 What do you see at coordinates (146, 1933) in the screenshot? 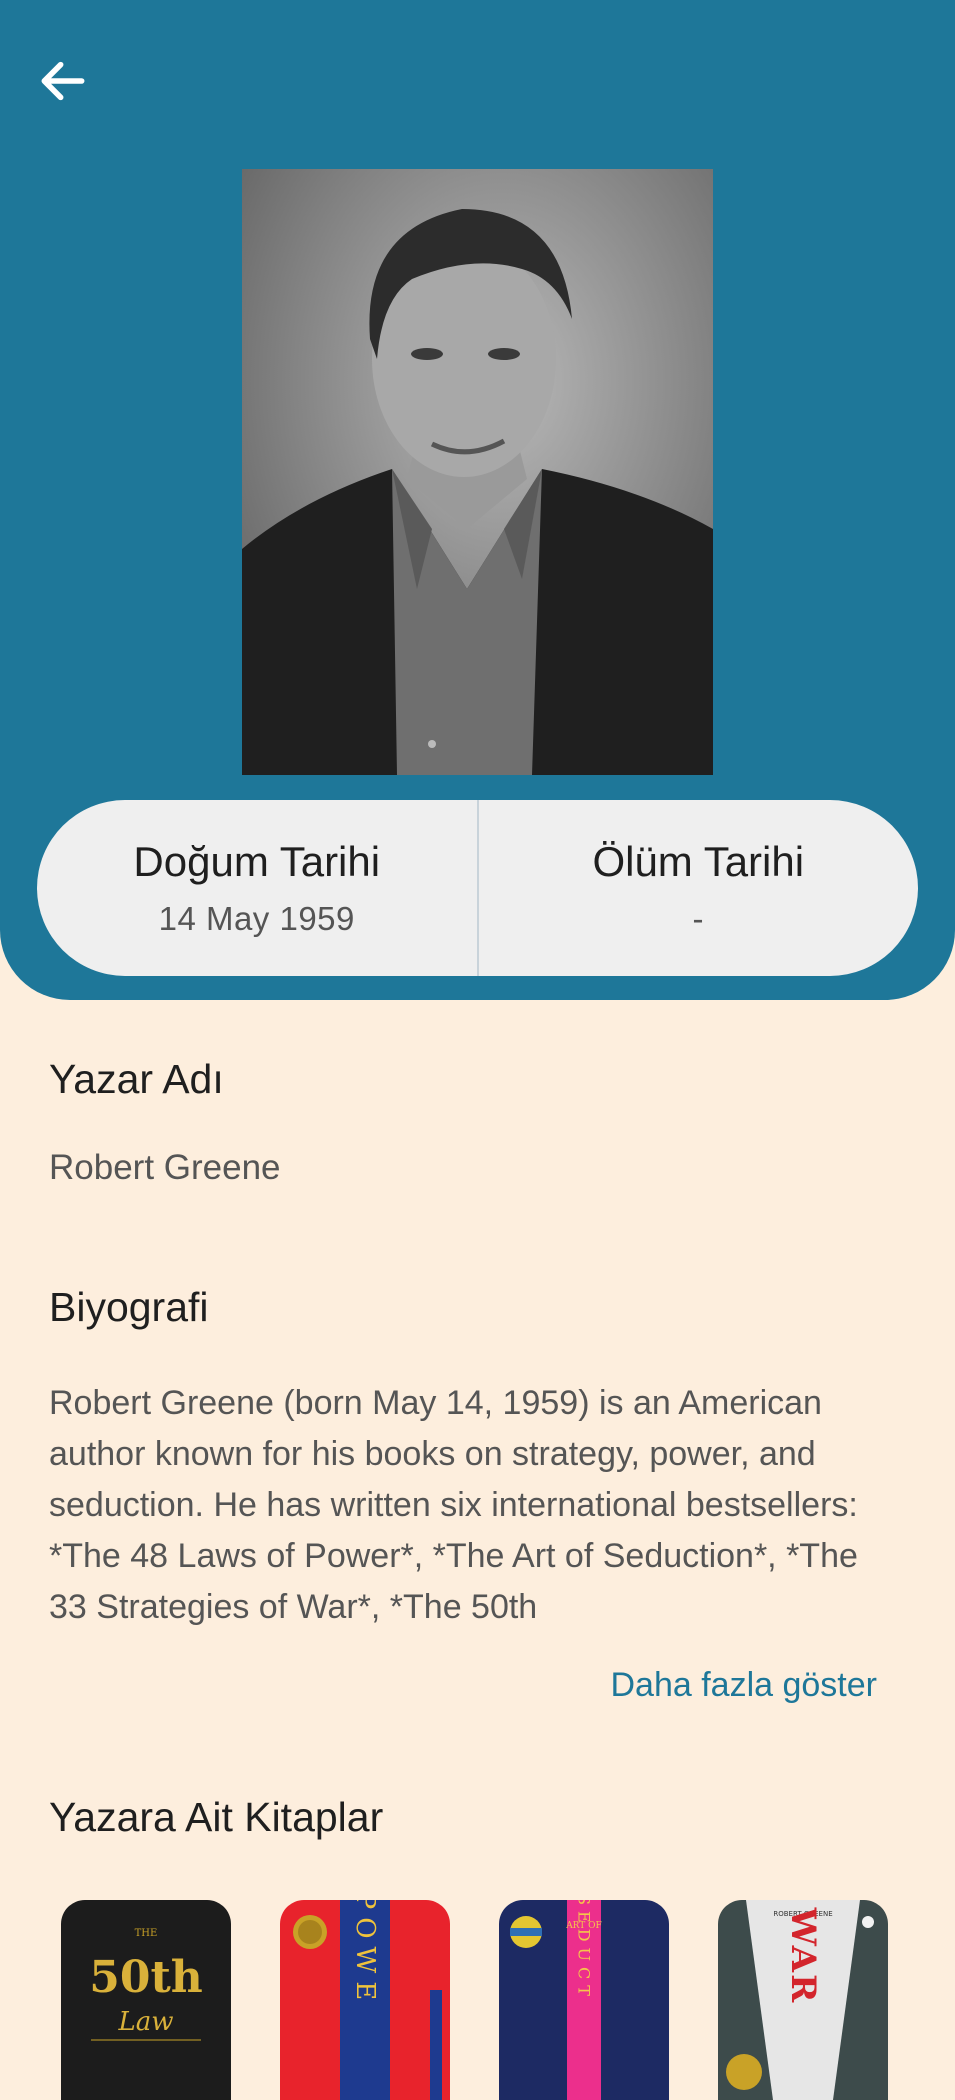
I see `book-cover-top-text: THE` at bounding box center [146, 1933].